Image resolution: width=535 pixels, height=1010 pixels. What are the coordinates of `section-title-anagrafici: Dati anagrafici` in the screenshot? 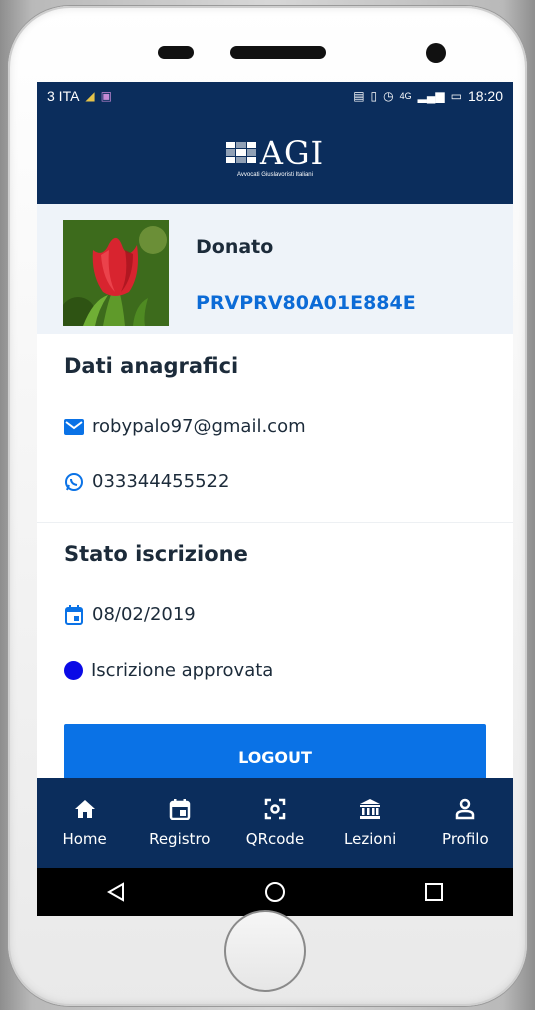 It's located at (151, 366).